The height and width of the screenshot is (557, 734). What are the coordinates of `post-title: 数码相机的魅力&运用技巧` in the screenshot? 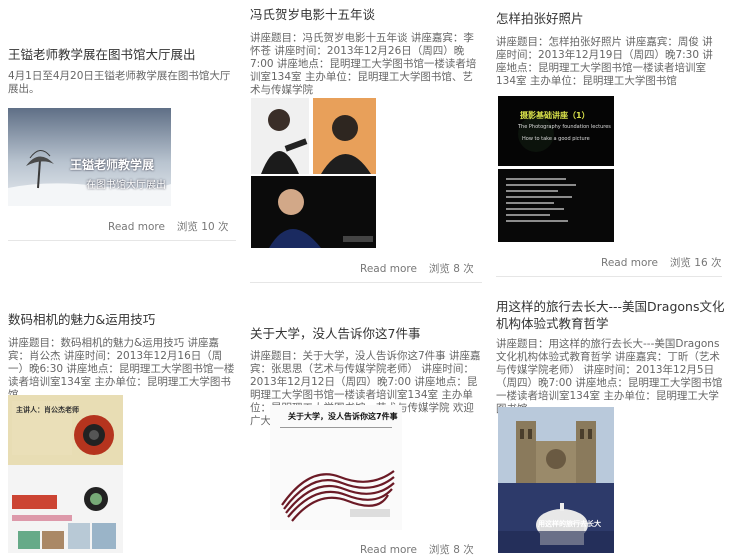 It's located at (122, 319).